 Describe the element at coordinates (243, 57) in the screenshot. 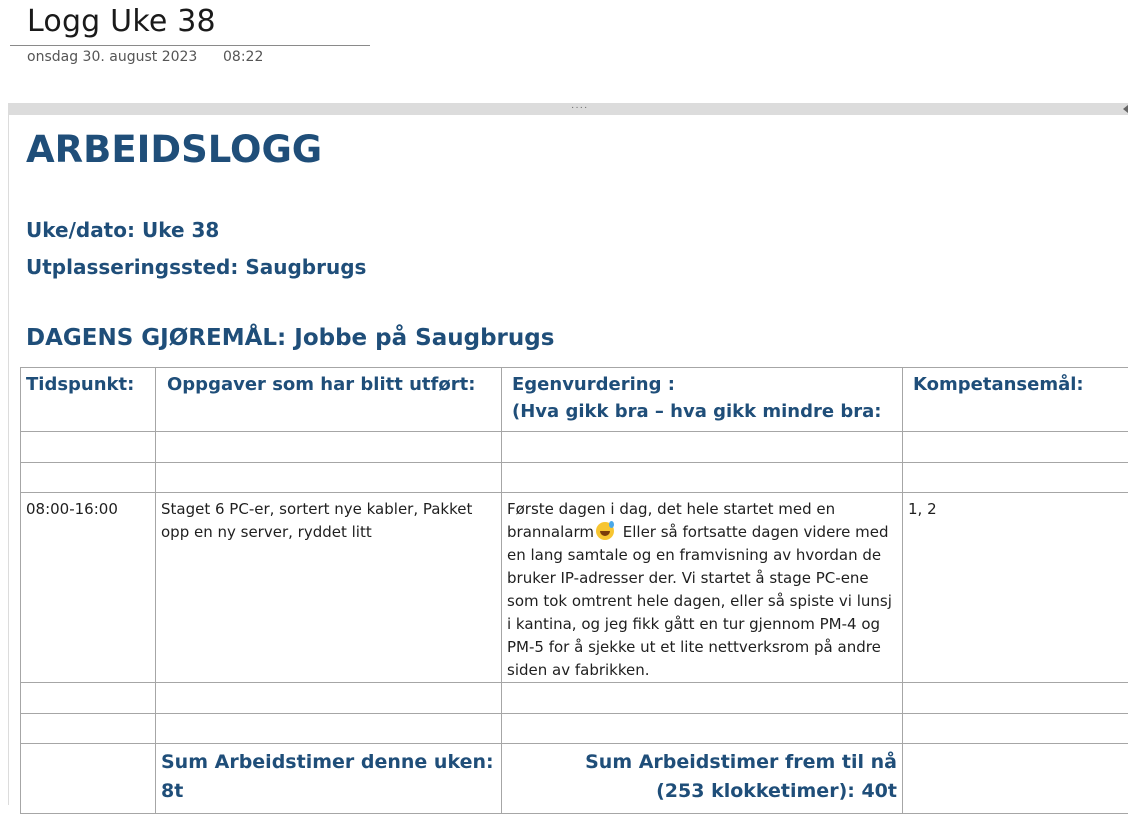

I see `page-time: 08:22` at that location.